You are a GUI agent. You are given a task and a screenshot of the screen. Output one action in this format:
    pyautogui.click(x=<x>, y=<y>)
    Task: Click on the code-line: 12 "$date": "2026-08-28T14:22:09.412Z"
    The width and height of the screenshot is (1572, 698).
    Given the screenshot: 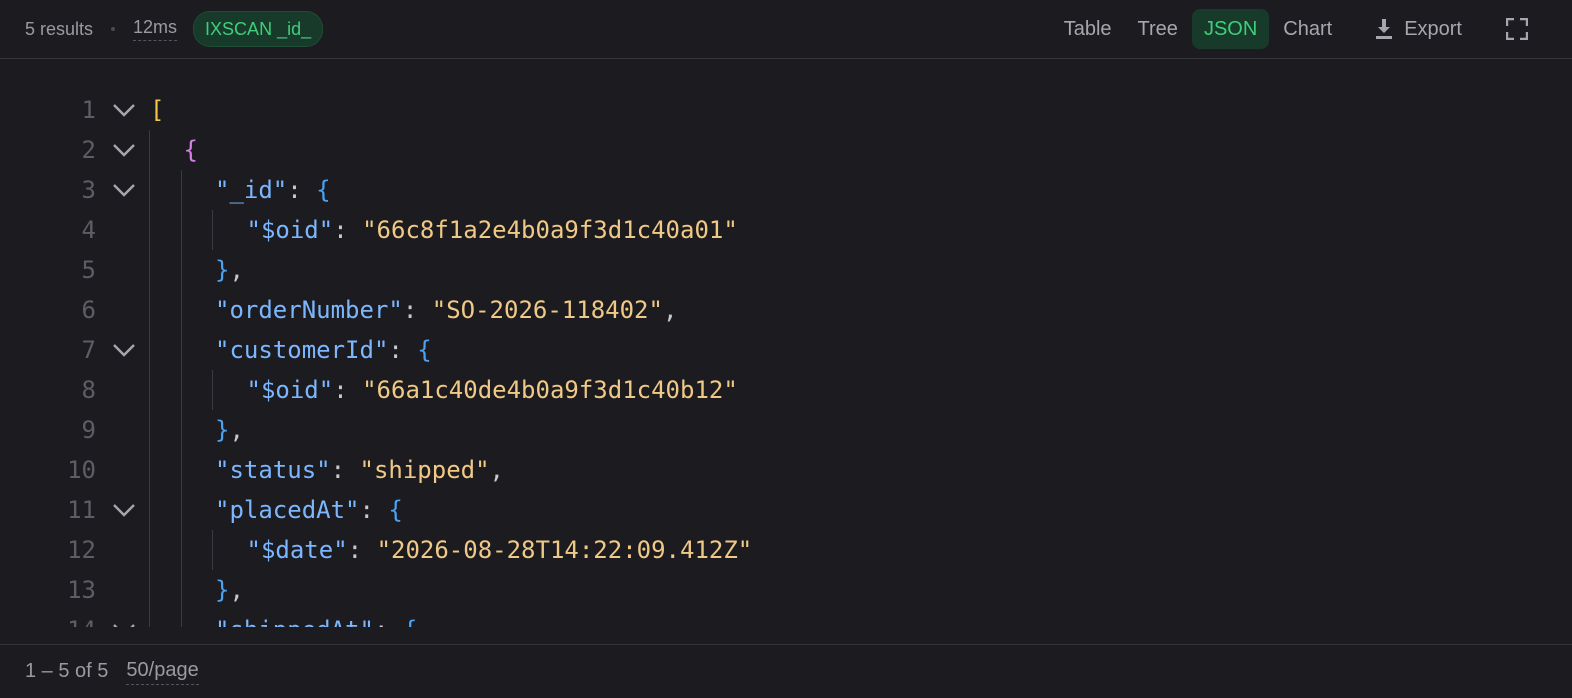 What is the action you would take?
    pyautogui.click(x=786, y=550)
    